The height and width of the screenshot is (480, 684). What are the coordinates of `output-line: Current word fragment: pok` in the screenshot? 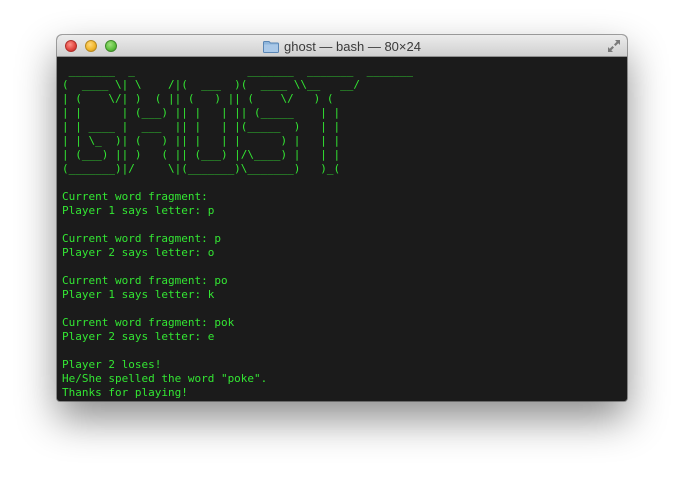 It's located at (148, 322).